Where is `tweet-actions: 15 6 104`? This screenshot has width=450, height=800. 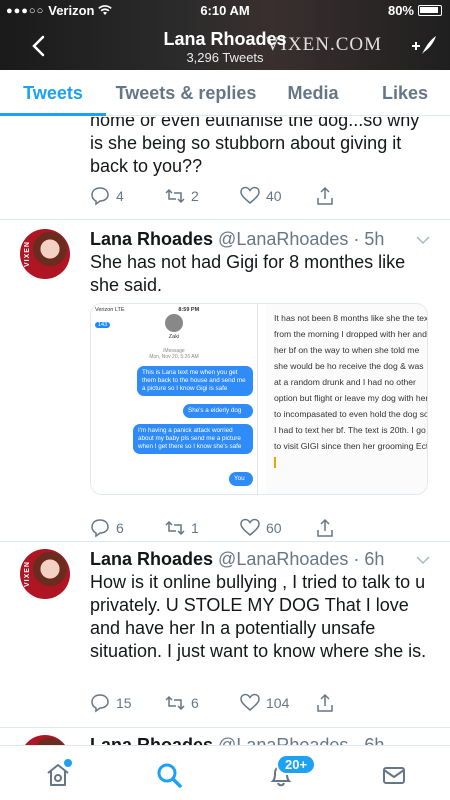
tweet-actions: 15 6 104 is located at coordinates (240, 703).